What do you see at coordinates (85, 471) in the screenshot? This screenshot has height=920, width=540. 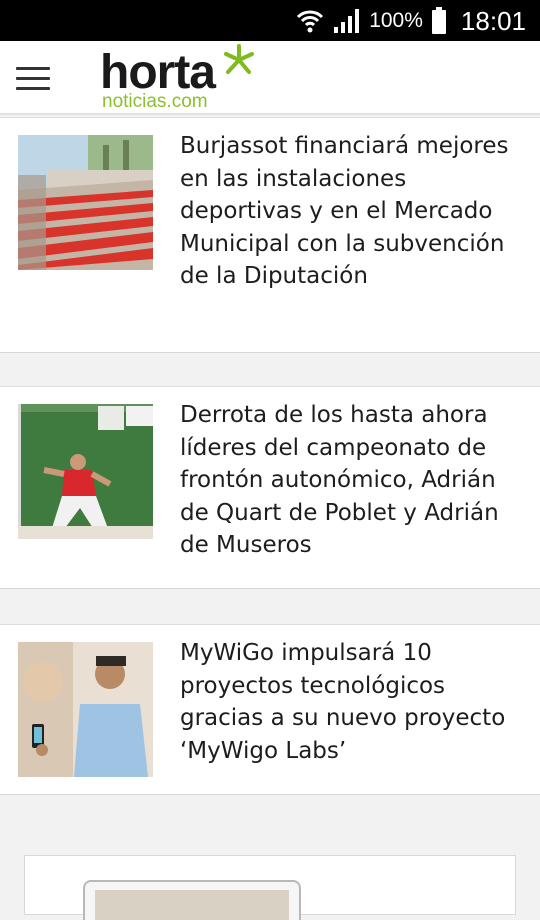 I see `fronton-player-photo` at bounding box center [85, 471].